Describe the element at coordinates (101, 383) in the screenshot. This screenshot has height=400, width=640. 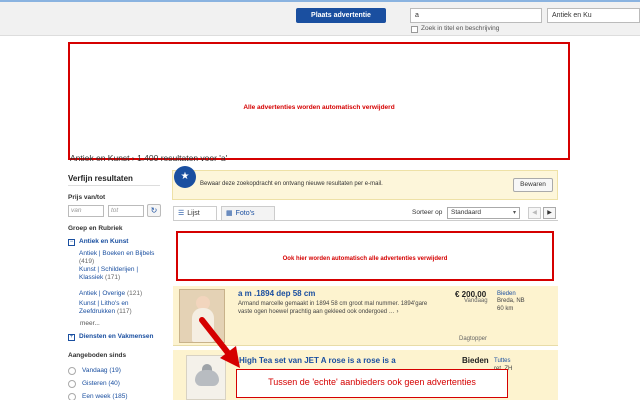
I see `radio-label-yesterday: Gisteren (40)` at that location.